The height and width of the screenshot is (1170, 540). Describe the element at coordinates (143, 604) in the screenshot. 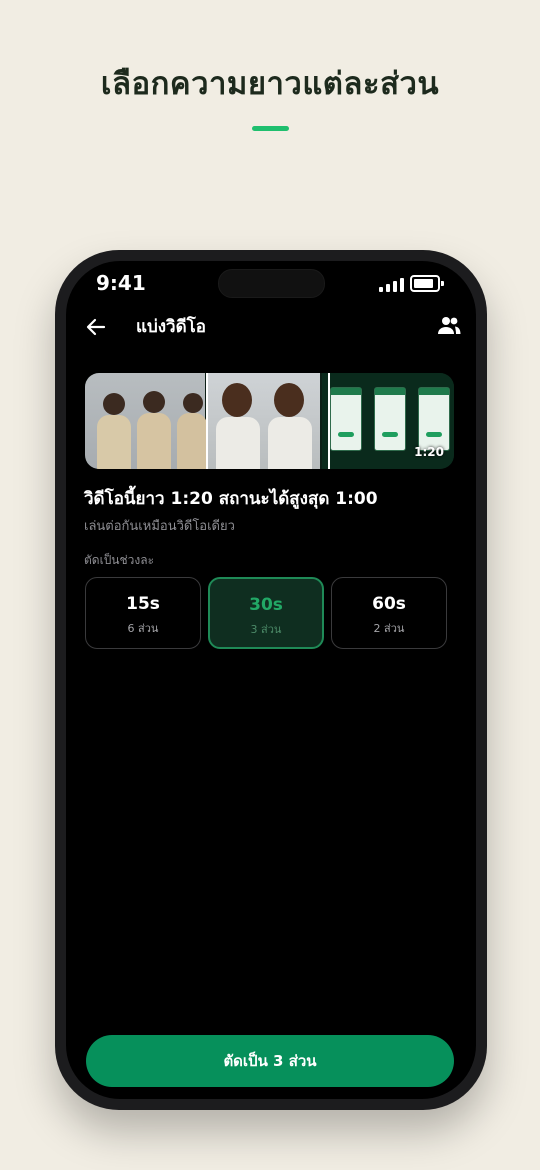

I see `option-value: 15s` at that location.